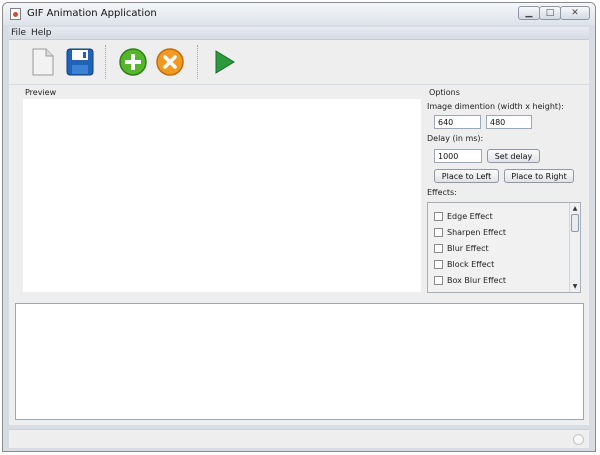  What do you see at coordinates (455, 138) in the screenshot?
I see `delay-label: Delay (in ms):` at bounding box center [455, 138].